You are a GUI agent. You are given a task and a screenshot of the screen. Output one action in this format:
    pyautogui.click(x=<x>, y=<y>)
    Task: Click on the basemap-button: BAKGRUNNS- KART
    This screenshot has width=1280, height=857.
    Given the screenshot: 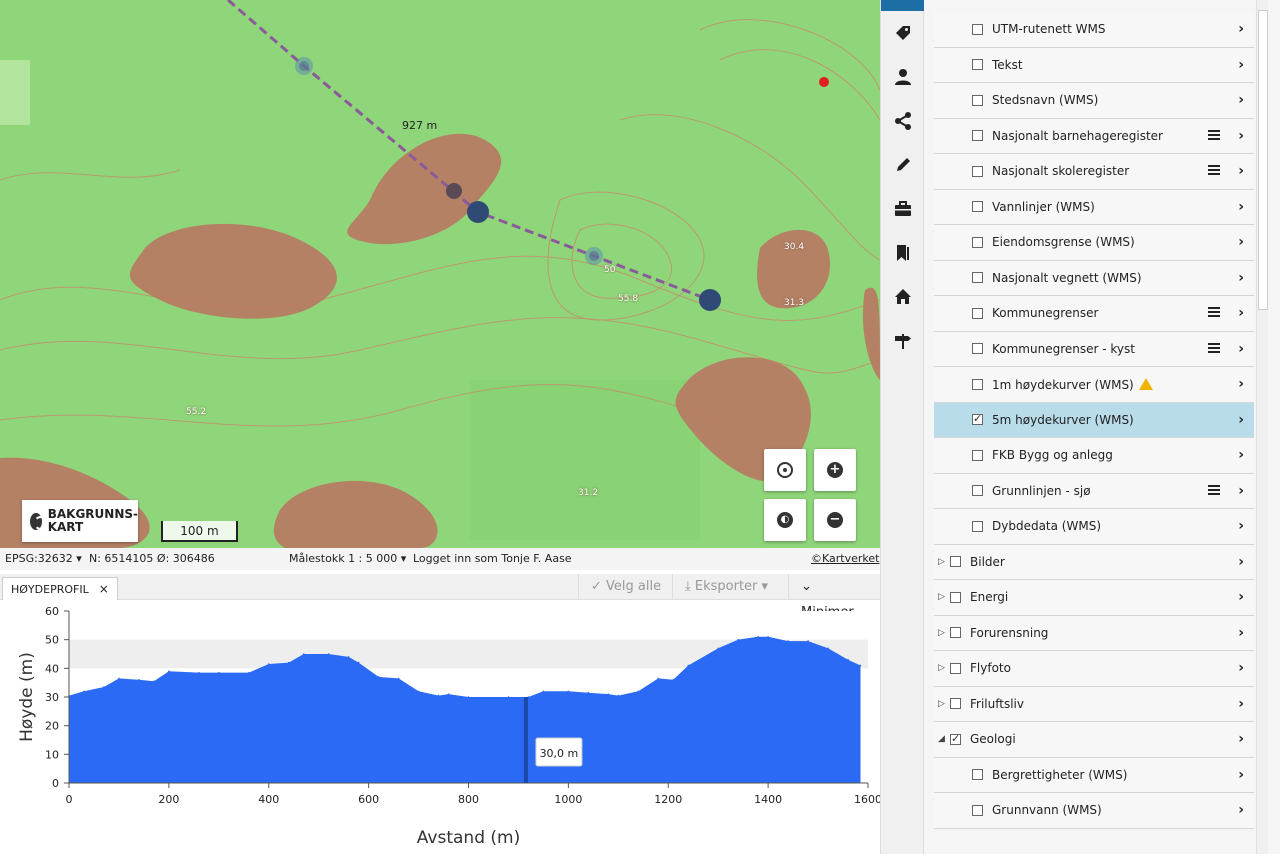 What is the action you would take?
    pyautogui.click(x=80, y=521)
    